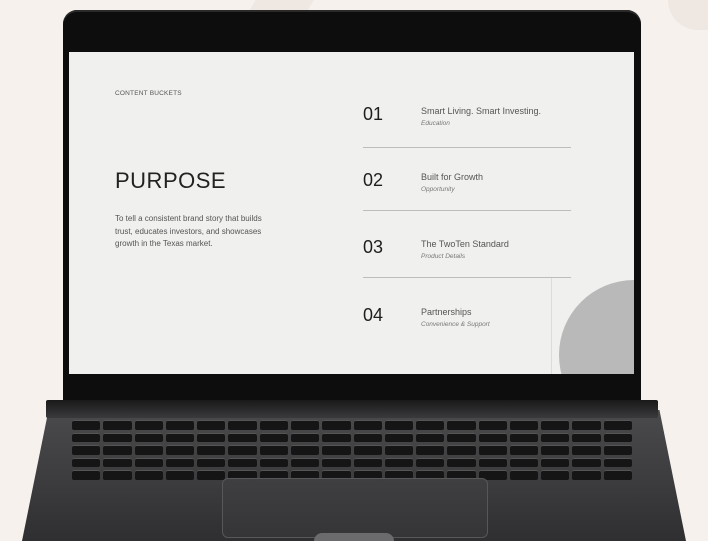  I want to click on bucket-title: Partnerships, so click(446, 312).